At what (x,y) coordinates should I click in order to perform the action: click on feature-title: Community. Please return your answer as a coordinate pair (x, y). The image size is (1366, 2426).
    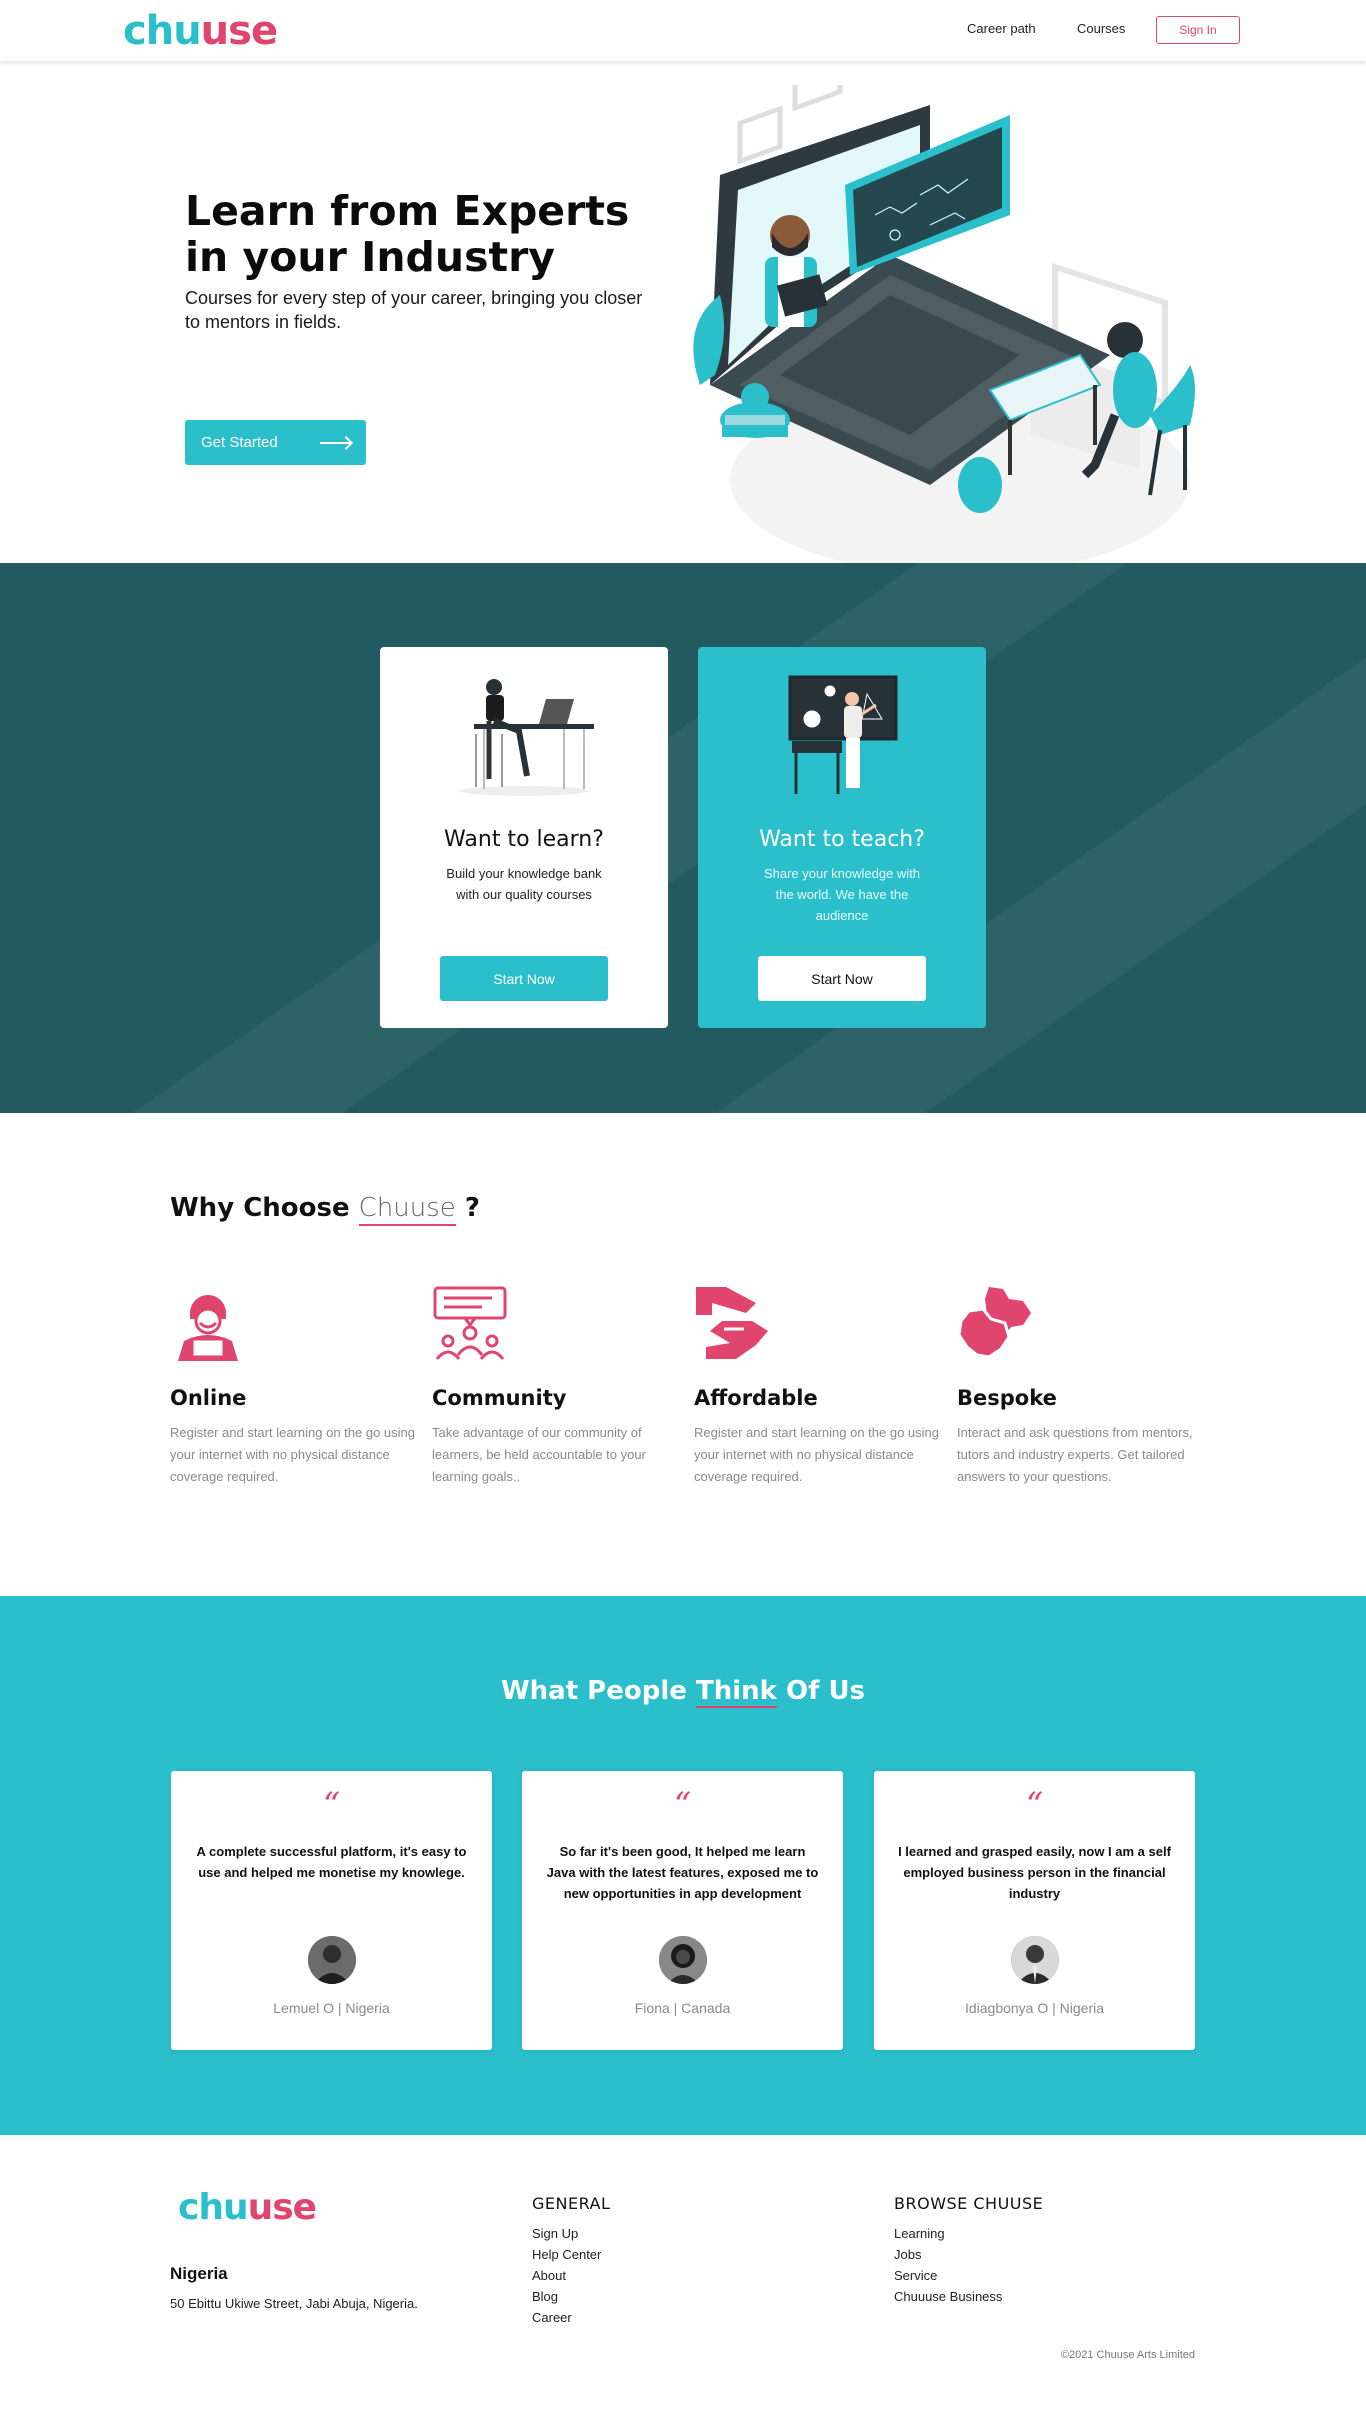
    Looking at the image, I should click on (499, 1398).